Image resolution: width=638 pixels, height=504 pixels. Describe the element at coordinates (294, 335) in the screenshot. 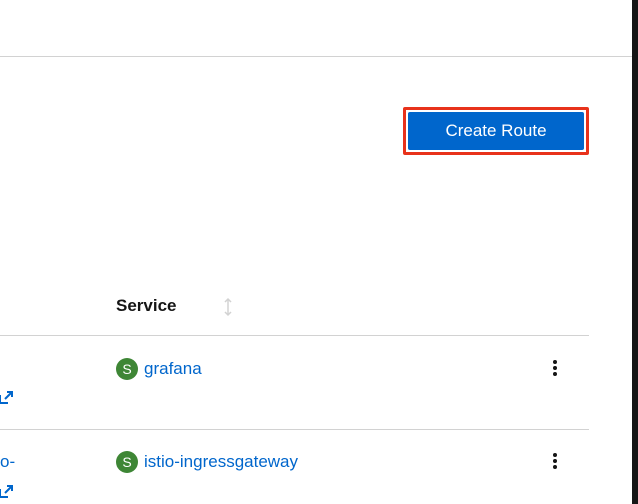

I see `table-header-divider` at that location.